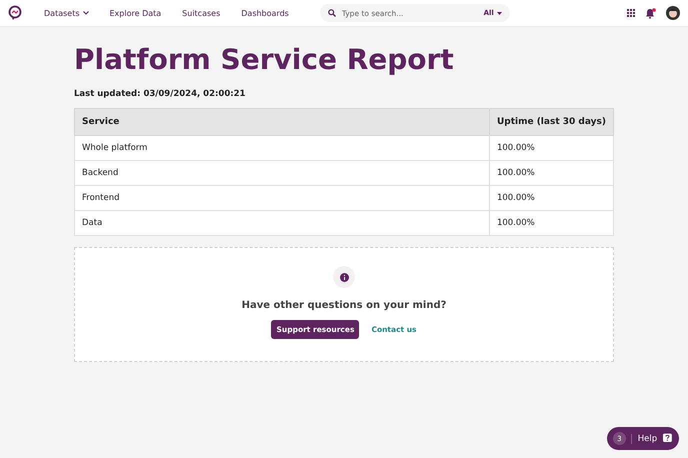 This screenshot has height=458, width=688. Describe the element at coordinates (264, 59) in the screenshot. I see `page-title: Platform Service Report` at that location.